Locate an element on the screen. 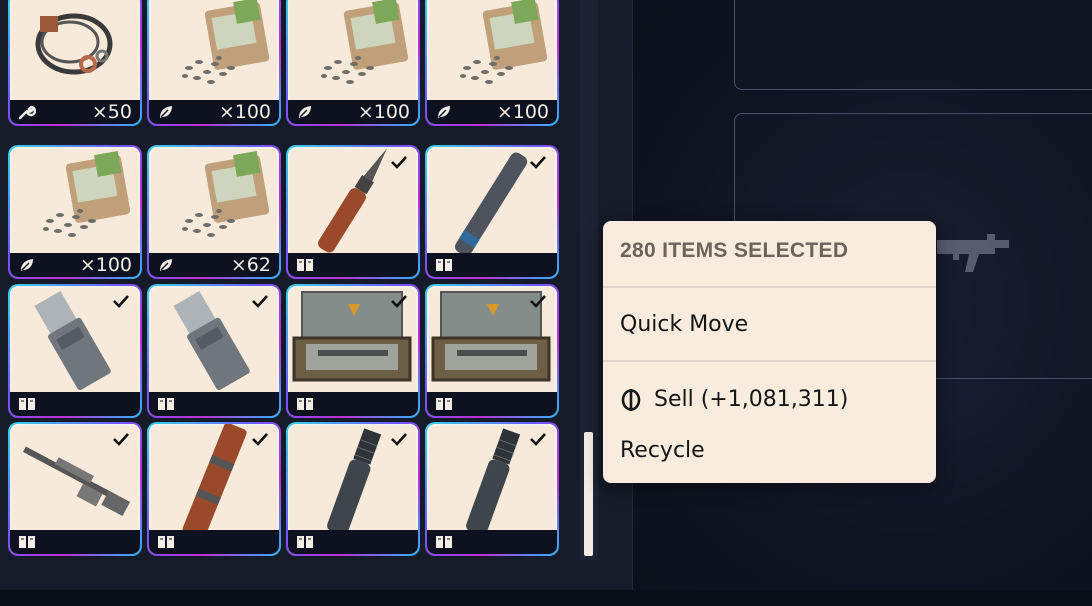 This screenshot has width=1092, height=606. equipment-slot-top is located at coordinates (913, 45).